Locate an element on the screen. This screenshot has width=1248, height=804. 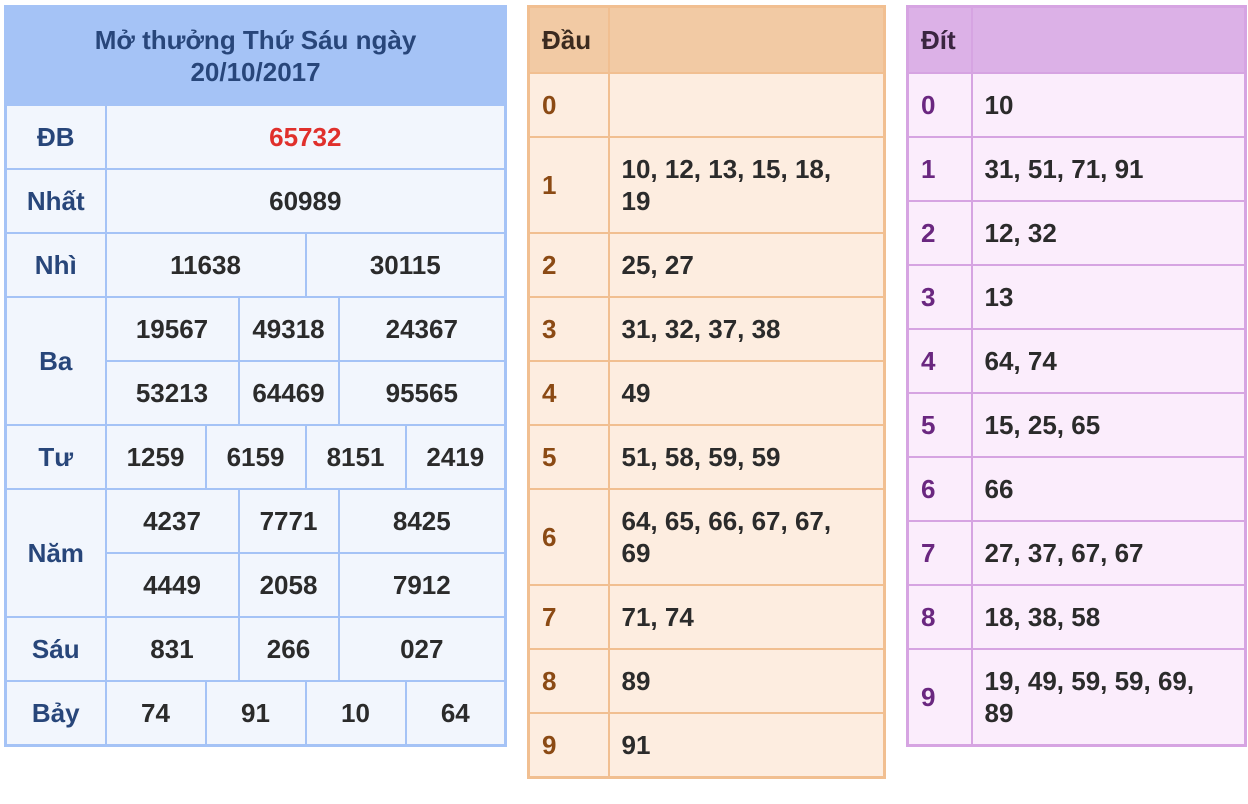
prize-number: 74 is located at coordinates (155, 713).